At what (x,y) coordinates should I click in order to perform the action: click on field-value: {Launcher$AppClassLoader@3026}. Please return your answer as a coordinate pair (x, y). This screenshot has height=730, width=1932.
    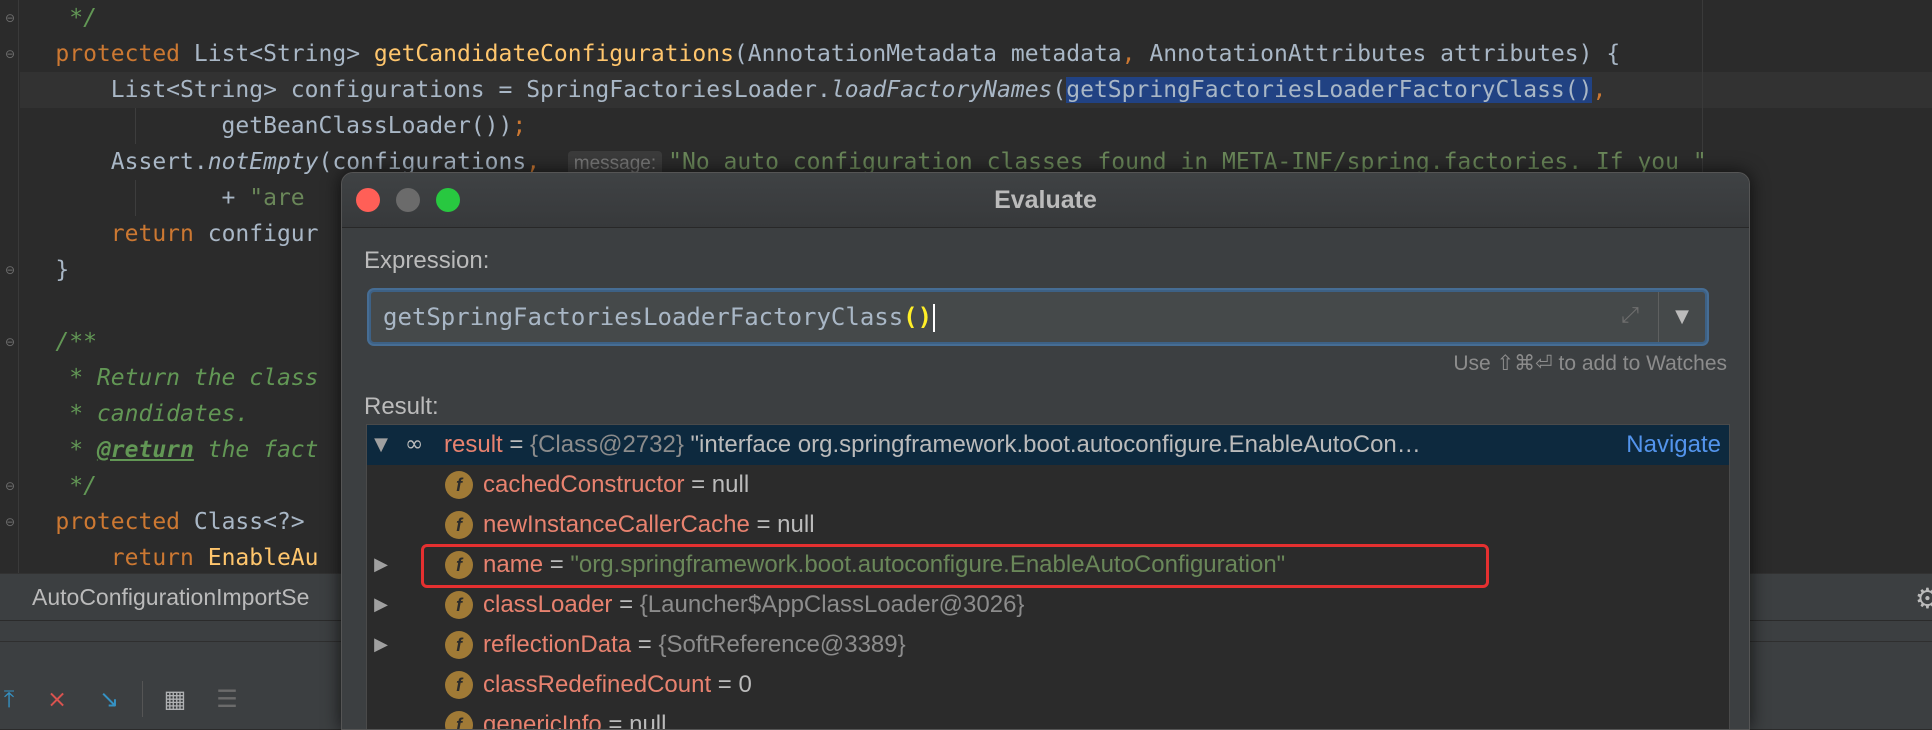
    Looking at the image, I should click on (832, 604).